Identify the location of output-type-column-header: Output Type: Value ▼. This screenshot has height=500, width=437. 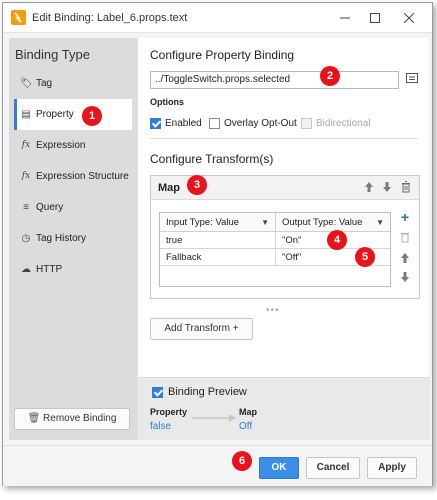
(333, 222).